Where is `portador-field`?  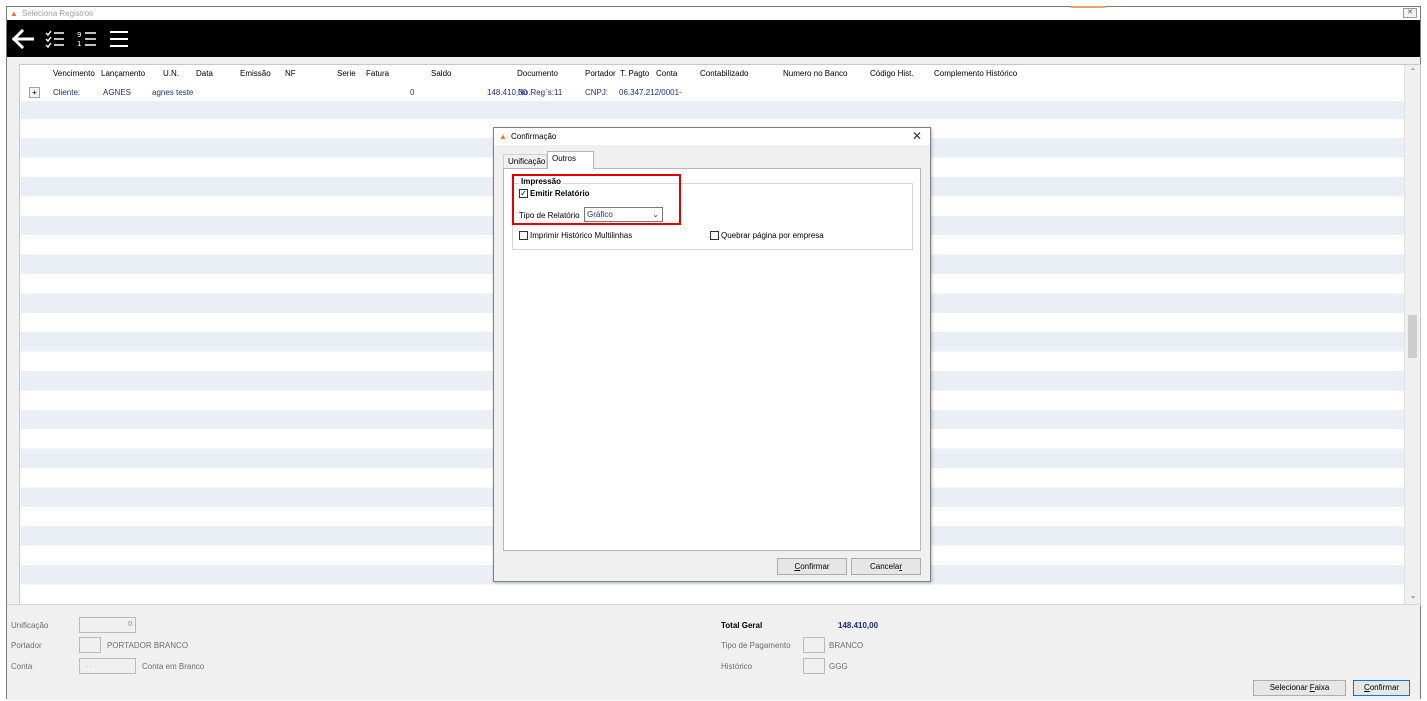 portador-field is located at coordinates (90, 645).